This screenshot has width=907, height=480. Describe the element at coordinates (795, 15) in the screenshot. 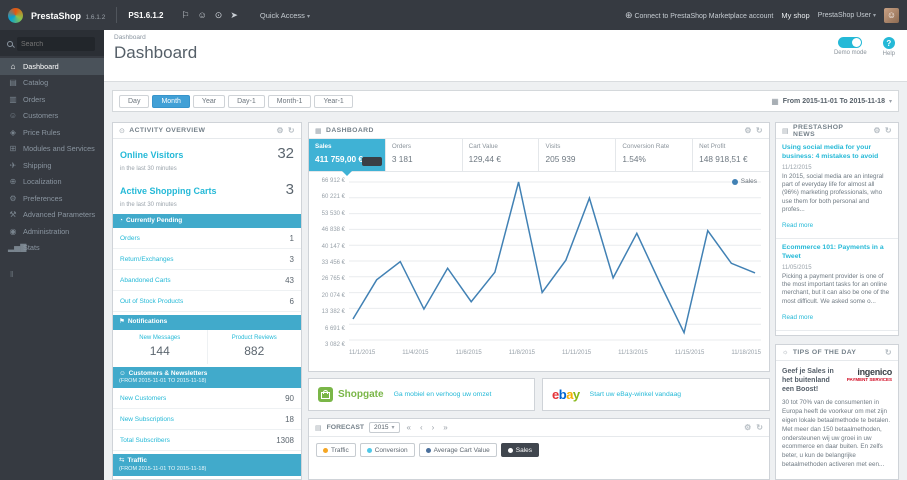

I see `my-shop-link: My shop` at that location.